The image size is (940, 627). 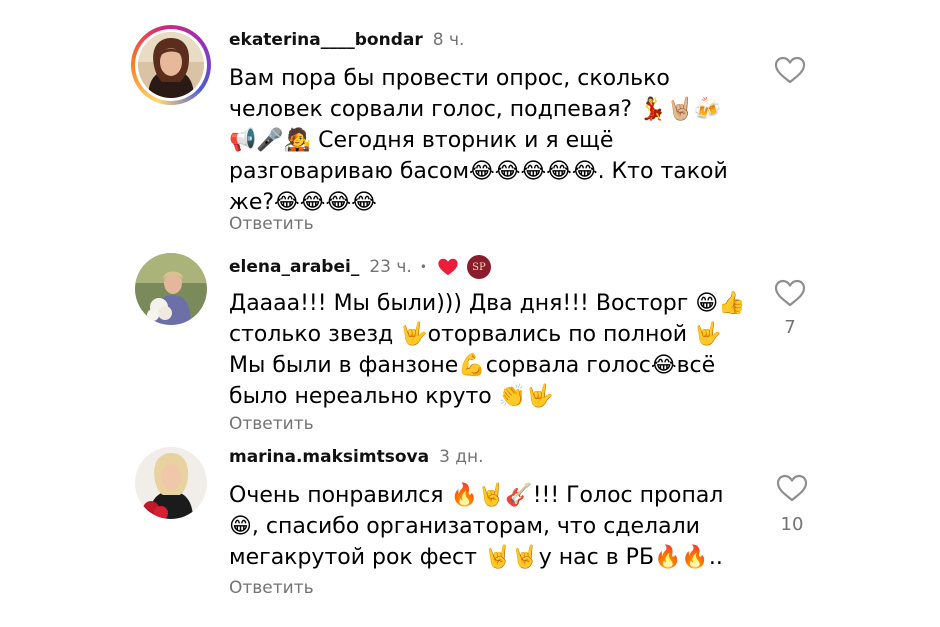 I want to click on comment-username: ekaterina____bondar, so click(x=326, y=40).